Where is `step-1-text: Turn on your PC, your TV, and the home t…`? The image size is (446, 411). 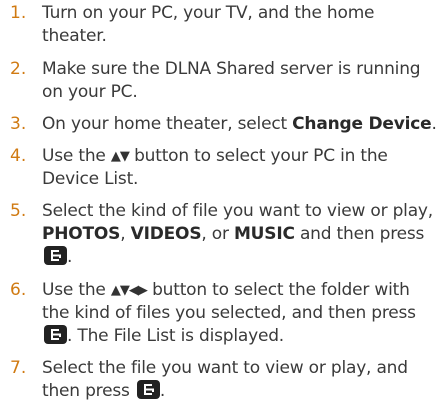
step-1-text: Turn on your PC, your TV, and the home t… is located at coordinates (208, 24).